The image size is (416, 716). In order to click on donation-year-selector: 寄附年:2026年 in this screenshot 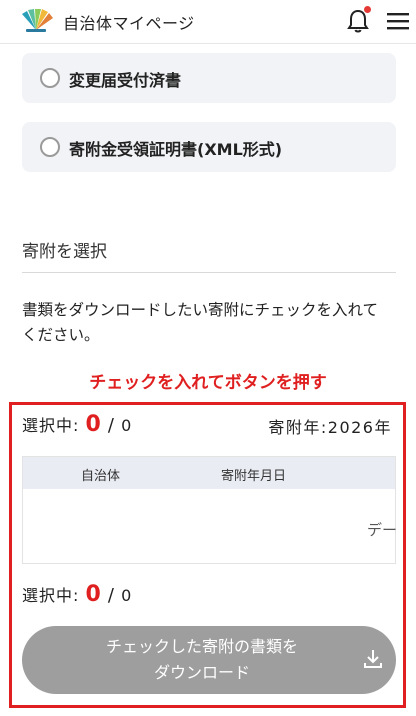, I will do `click(330, 426)`.